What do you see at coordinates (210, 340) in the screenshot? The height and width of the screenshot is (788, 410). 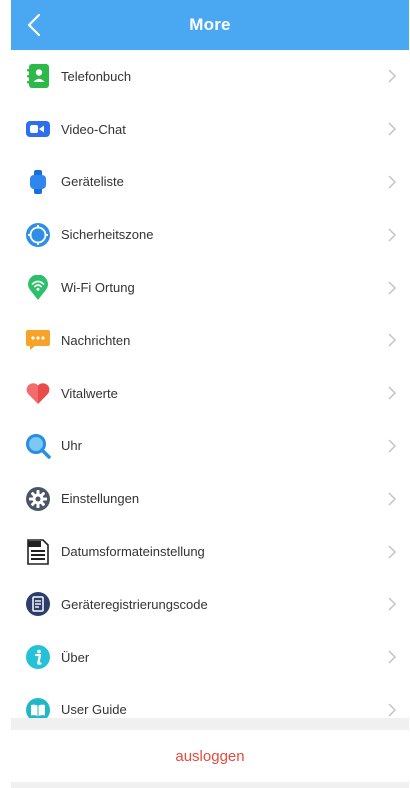 I see `menu-item-messages: Nachrichten` at bounding box center [210, 340].